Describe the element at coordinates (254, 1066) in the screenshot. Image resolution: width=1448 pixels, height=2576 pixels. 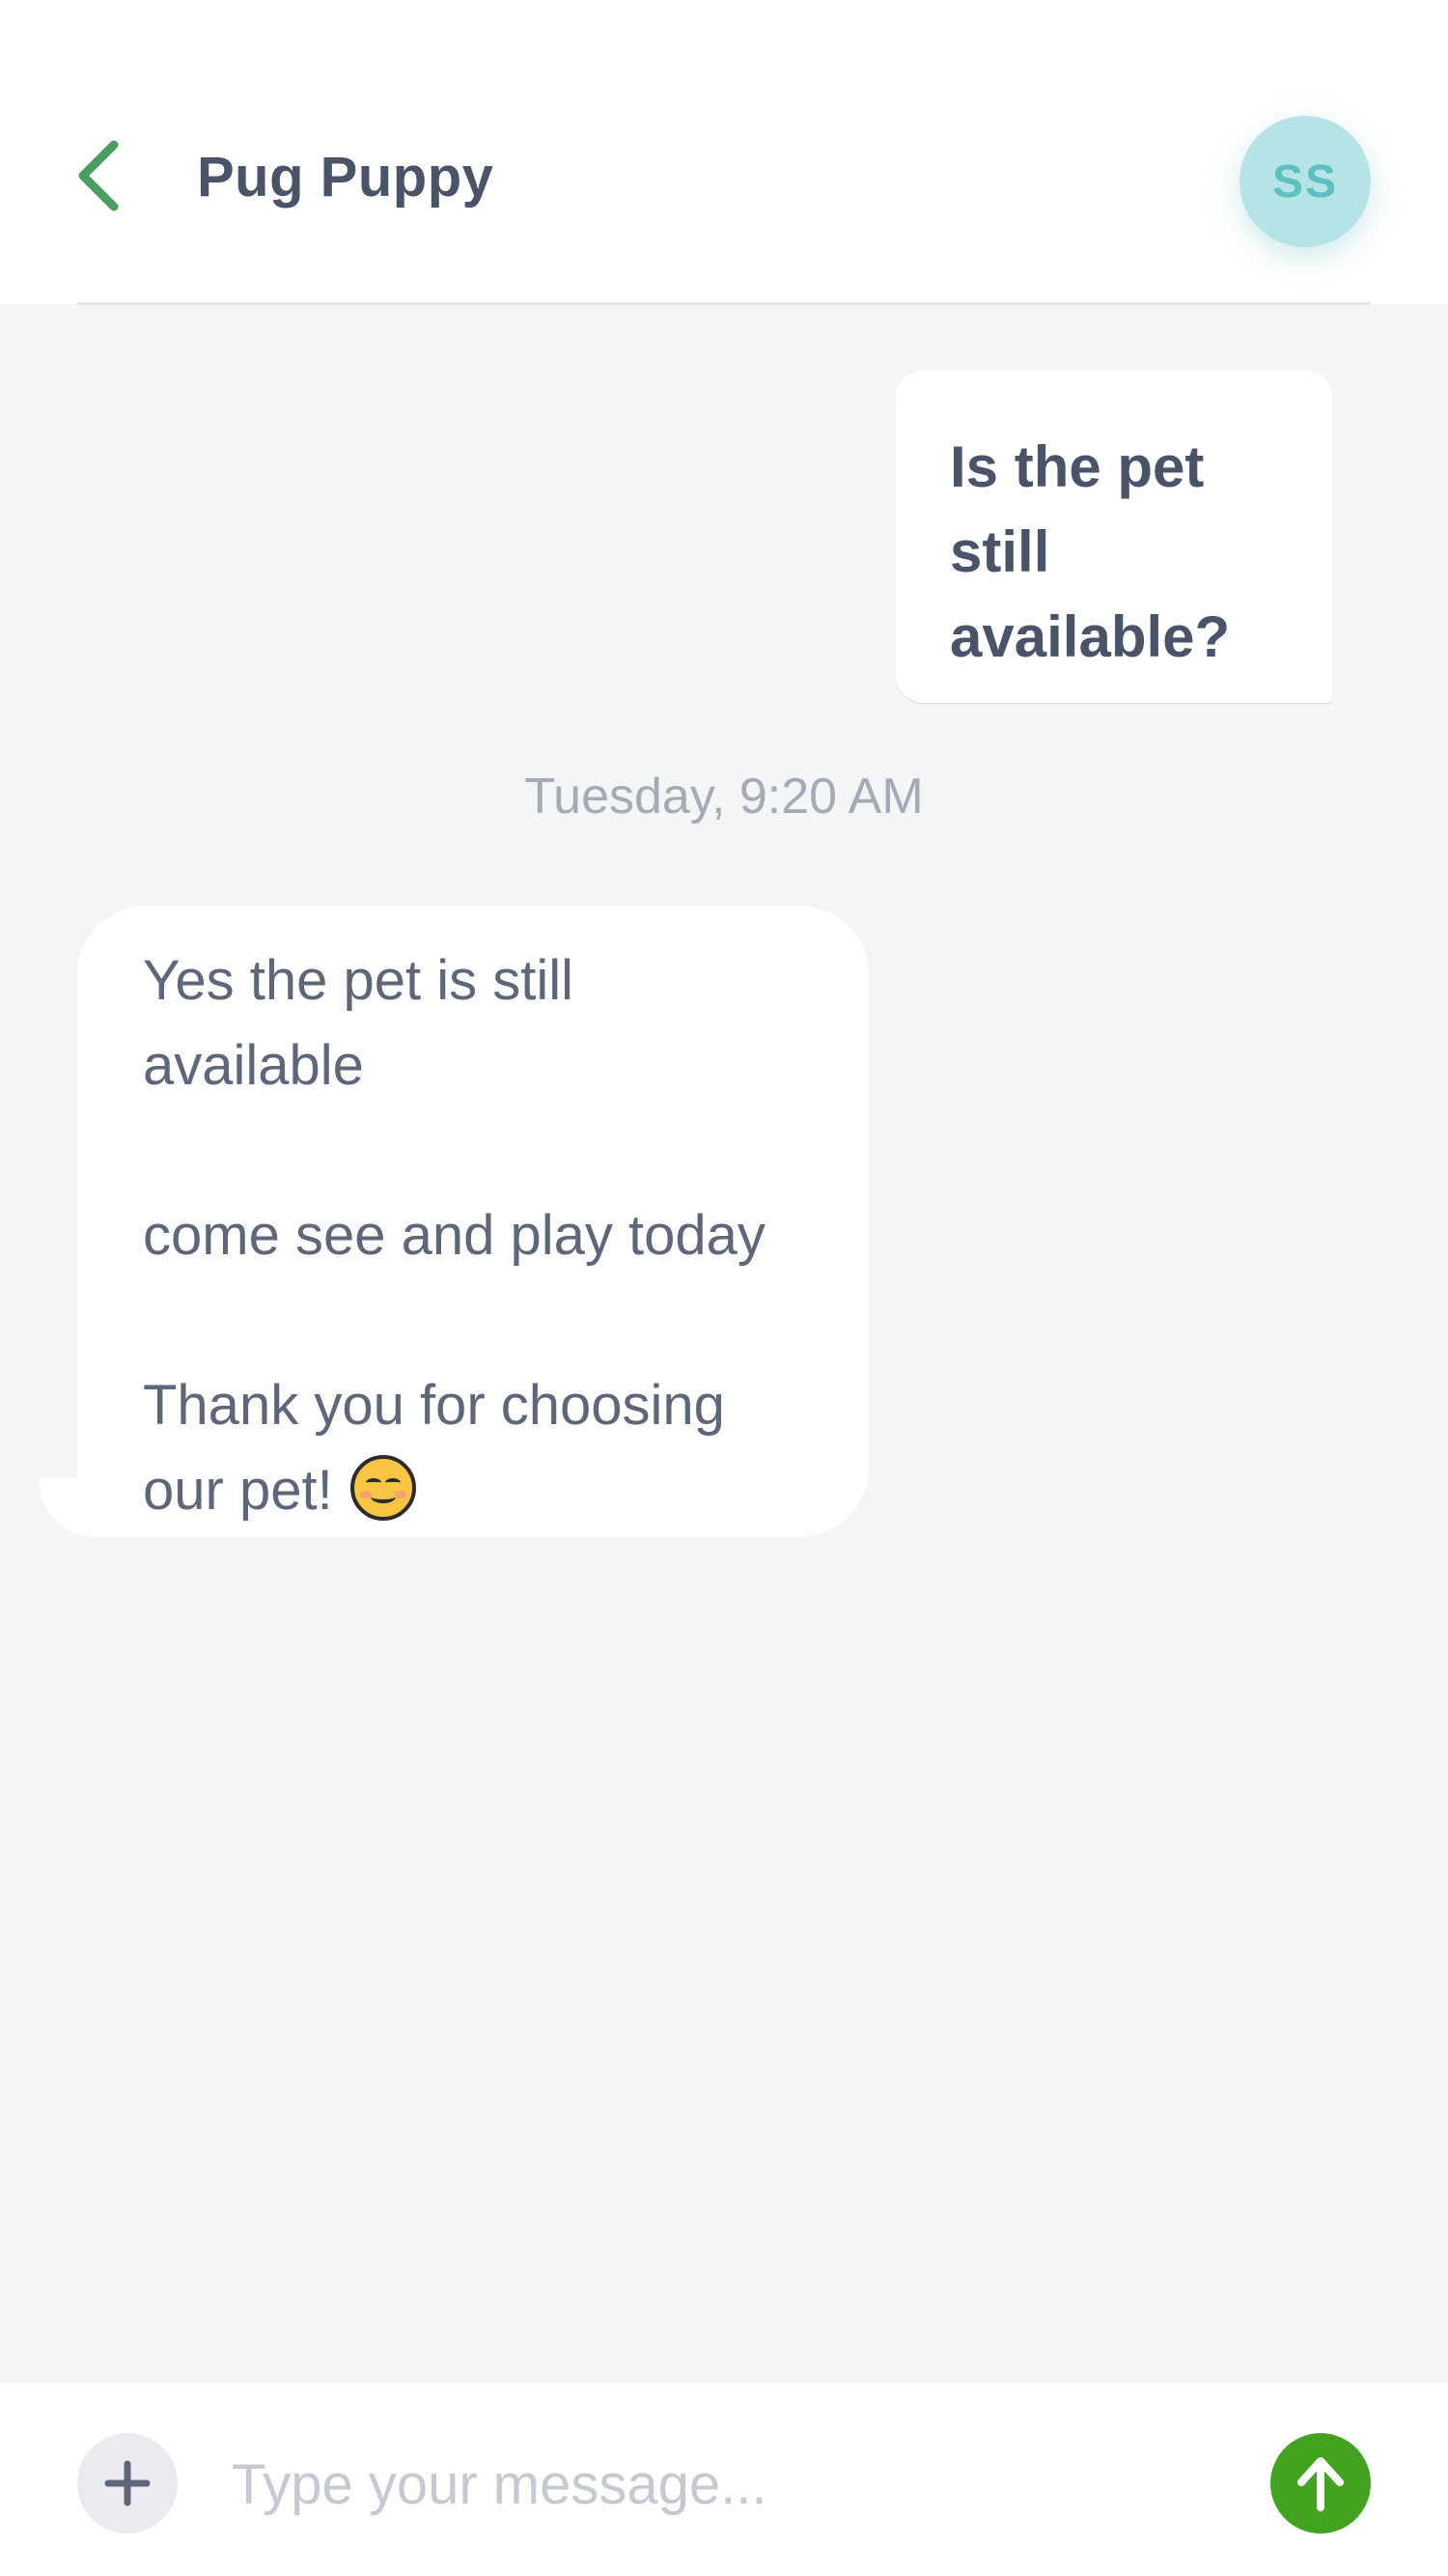
I see `received-message-line: available` at that location.